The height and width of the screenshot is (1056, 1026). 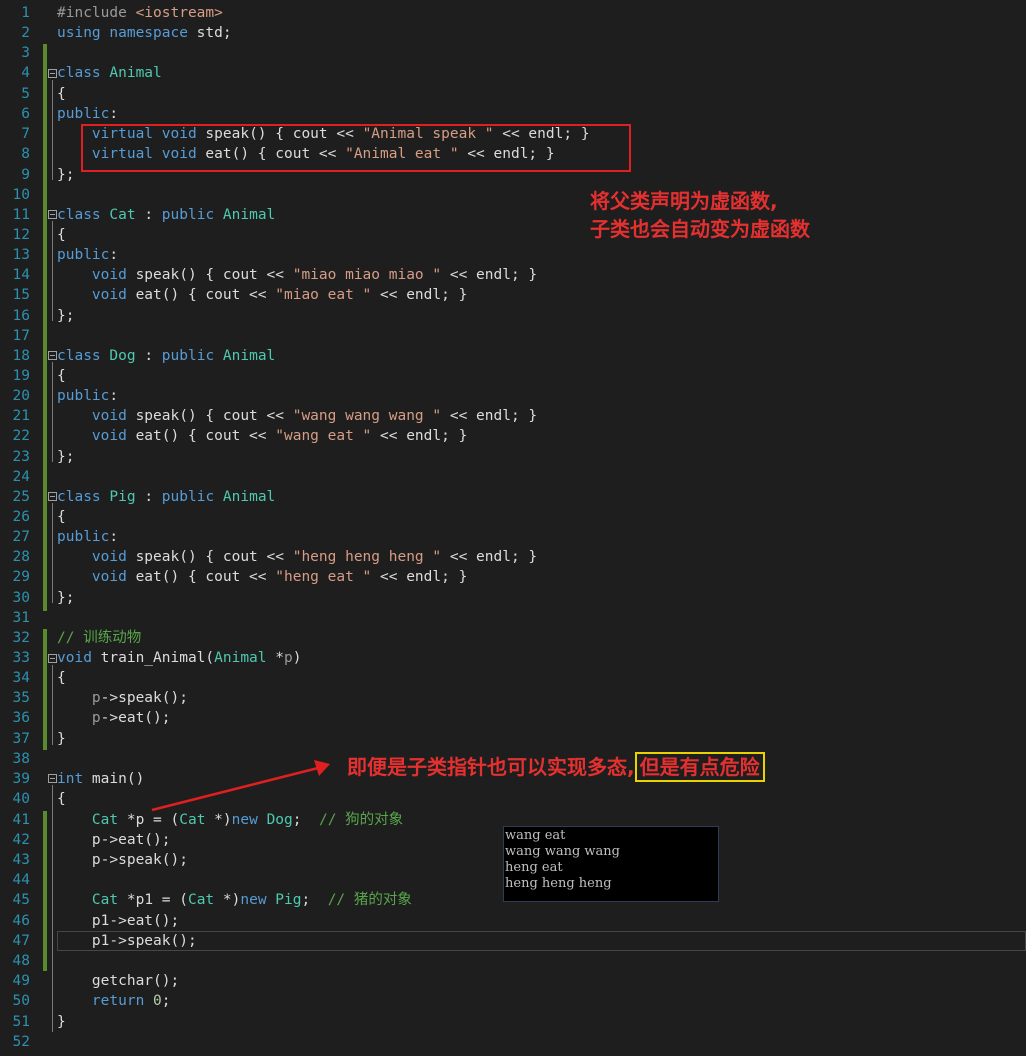 I want to click on line-number: 4, so click(x=25, y=73).